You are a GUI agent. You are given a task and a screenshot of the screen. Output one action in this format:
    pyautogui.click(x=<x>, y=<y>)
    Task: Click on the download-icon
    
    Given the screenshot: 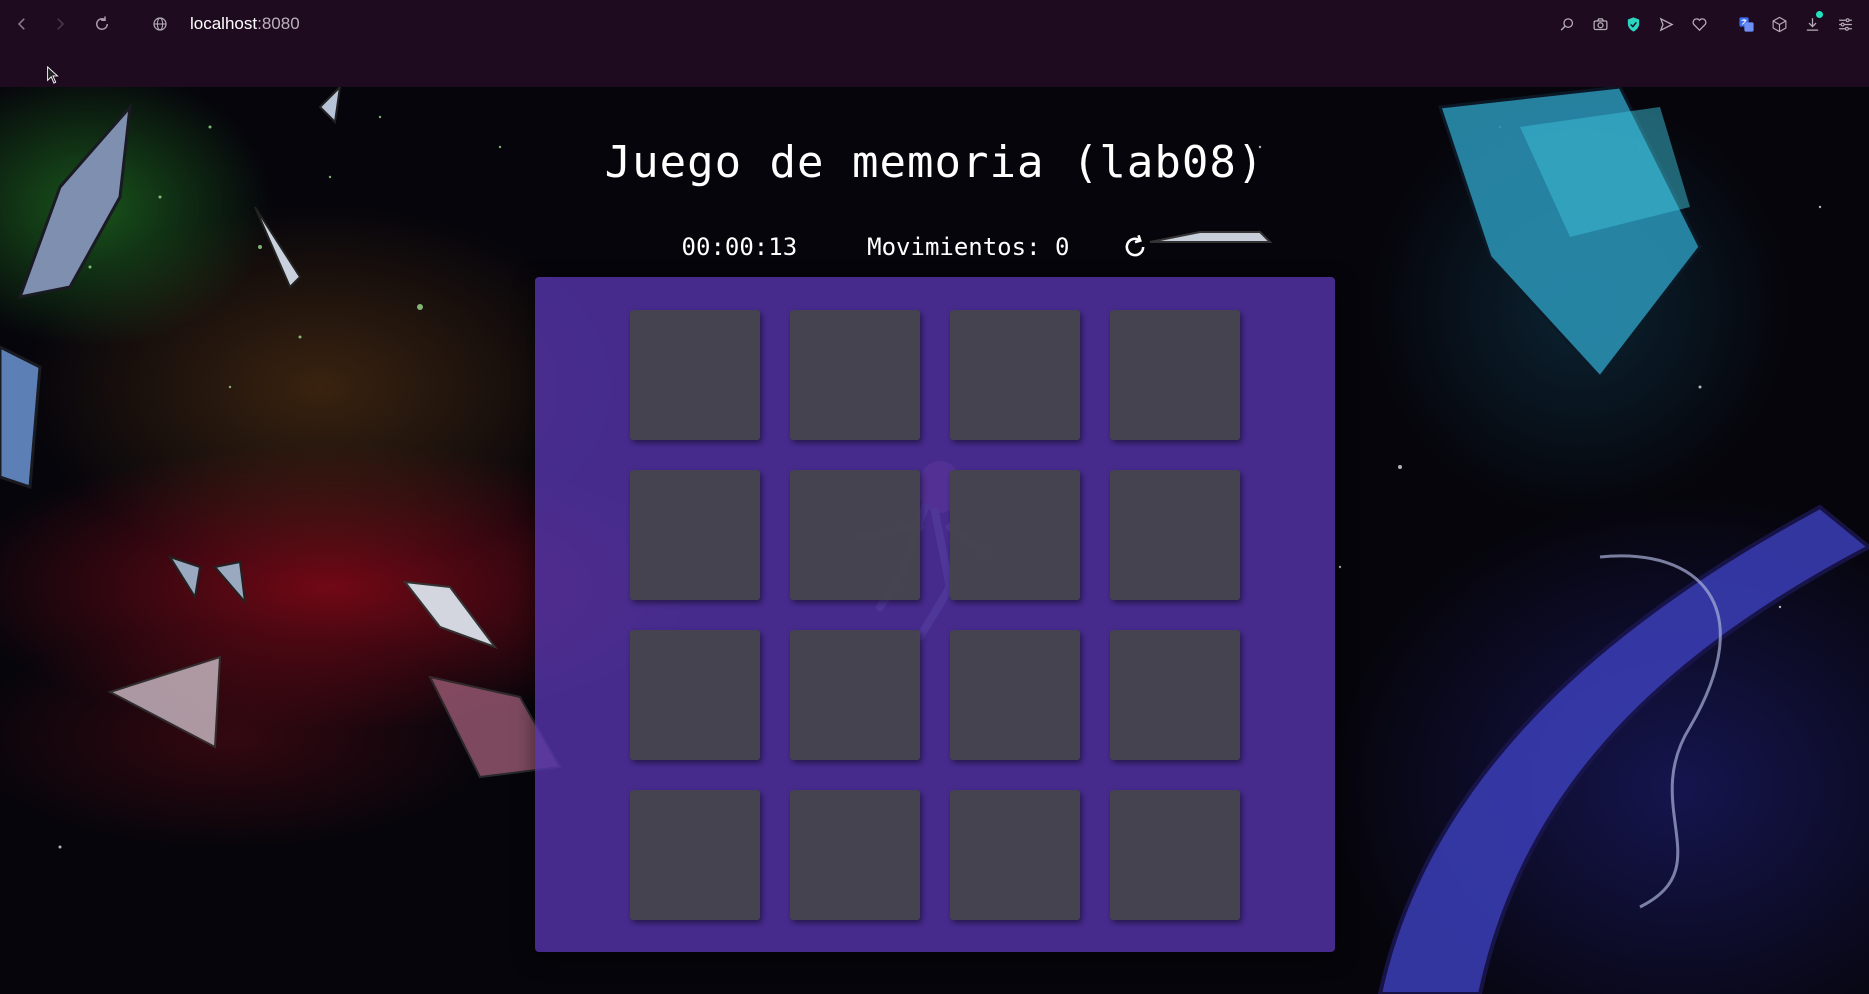 What is the action you would take?
    pyautogui.click(x=1812, y=24)
    